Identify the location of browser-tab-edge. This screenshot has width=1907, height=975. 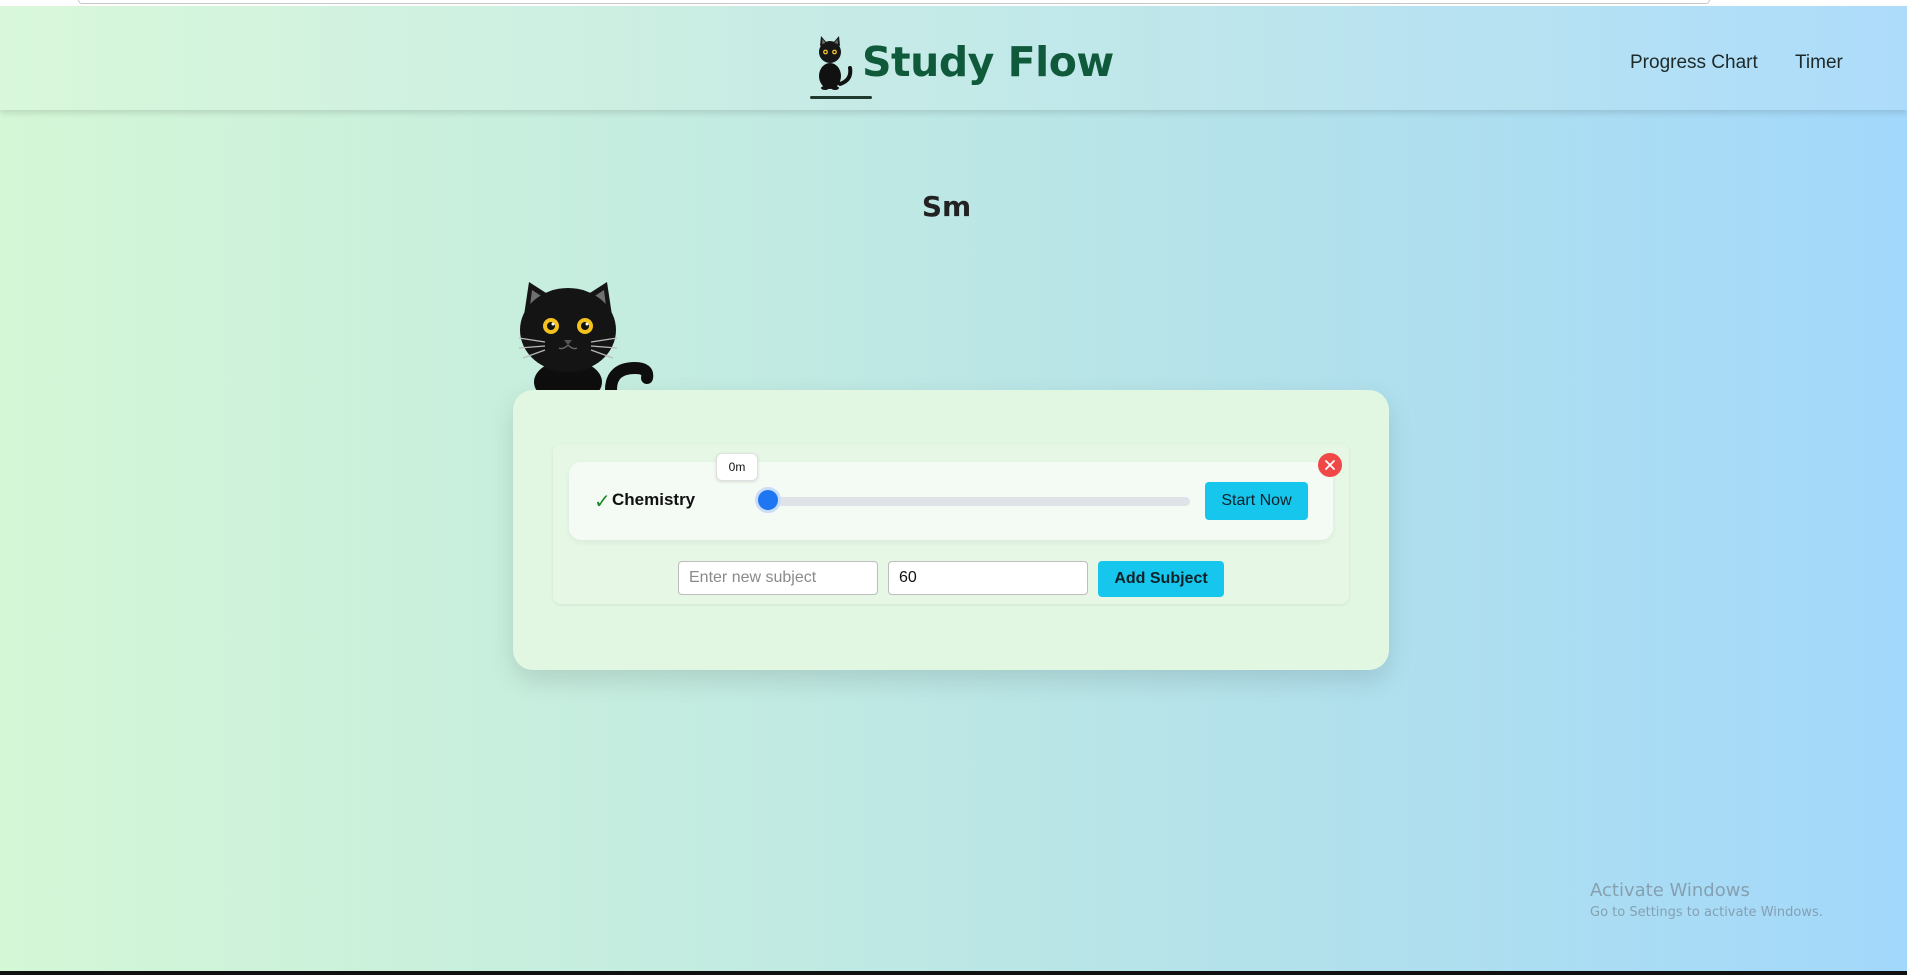
(894, 2).